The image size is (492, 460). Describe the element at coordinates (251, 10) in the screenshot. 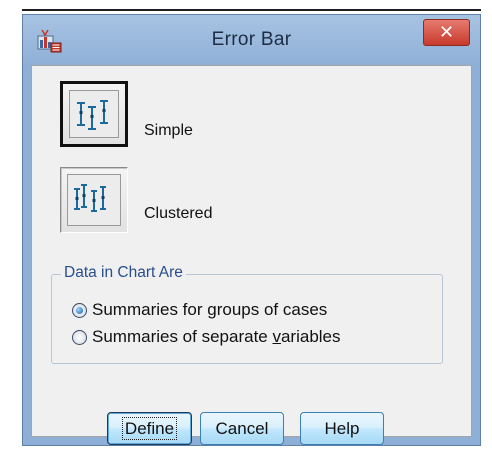

I see `top-rule` at that location.